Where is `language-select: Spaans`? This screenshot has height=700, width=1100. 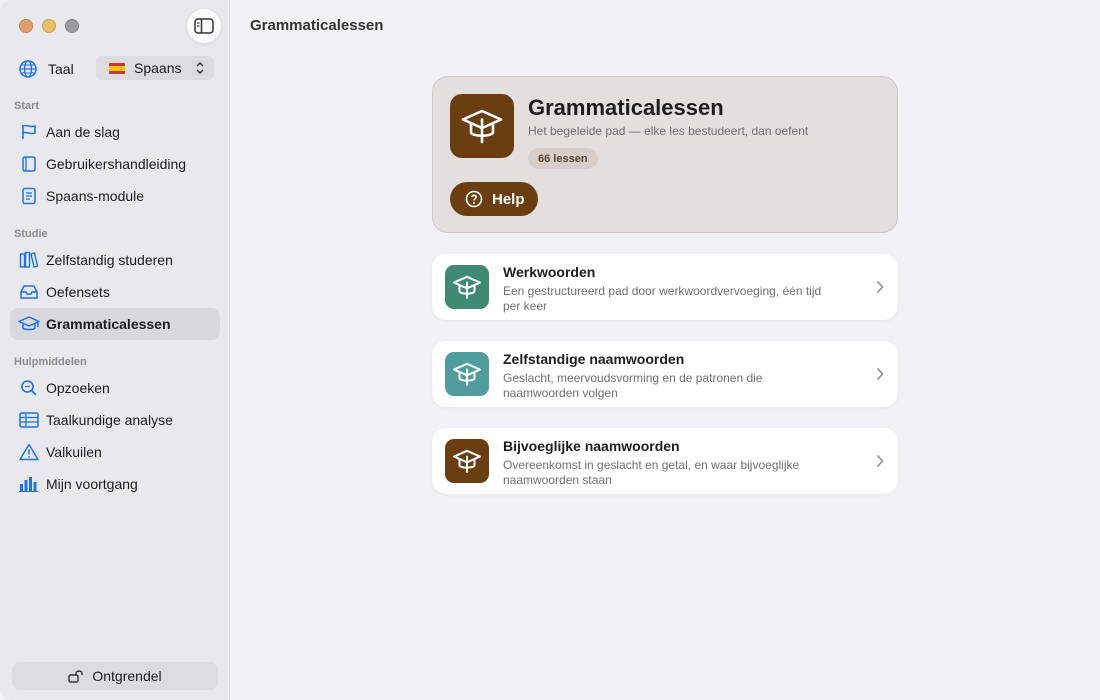 language-select: Spaans is located at coordinates (155, 68).